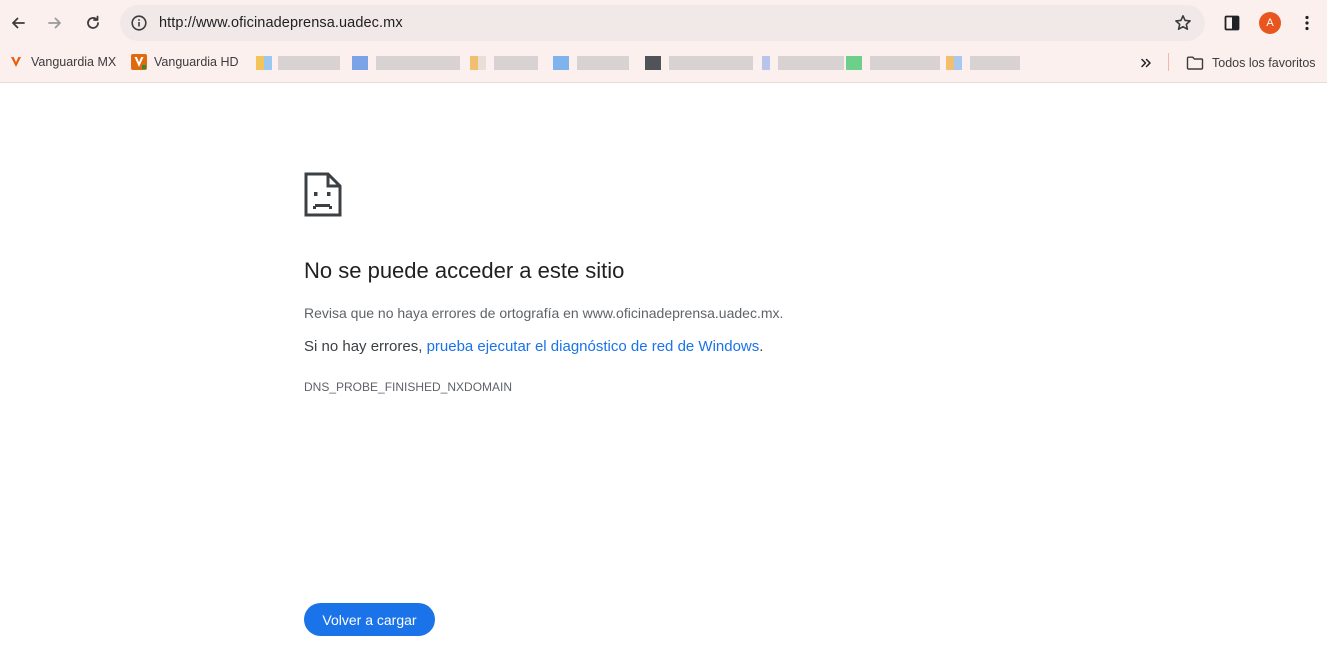 Image resolution: width=1327 pixels, height=648 pixels. Describe the element at coordinates (323, 194) in the screenshot. I see `sad-document-icon` at that location.